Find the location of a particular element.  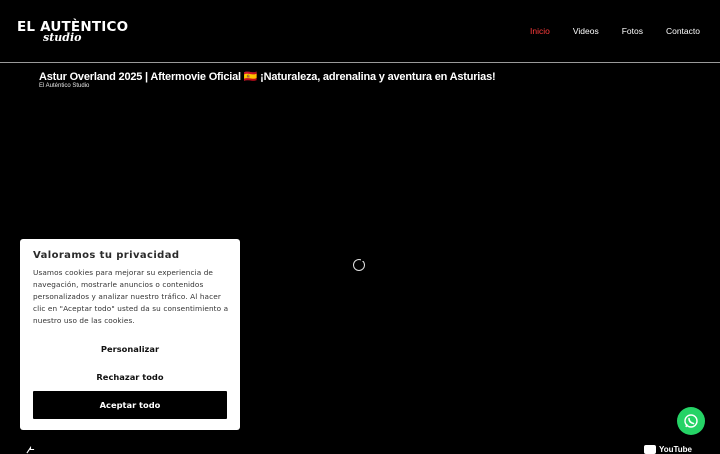

loading-spinner-icon is located at coordinates (359, 264).